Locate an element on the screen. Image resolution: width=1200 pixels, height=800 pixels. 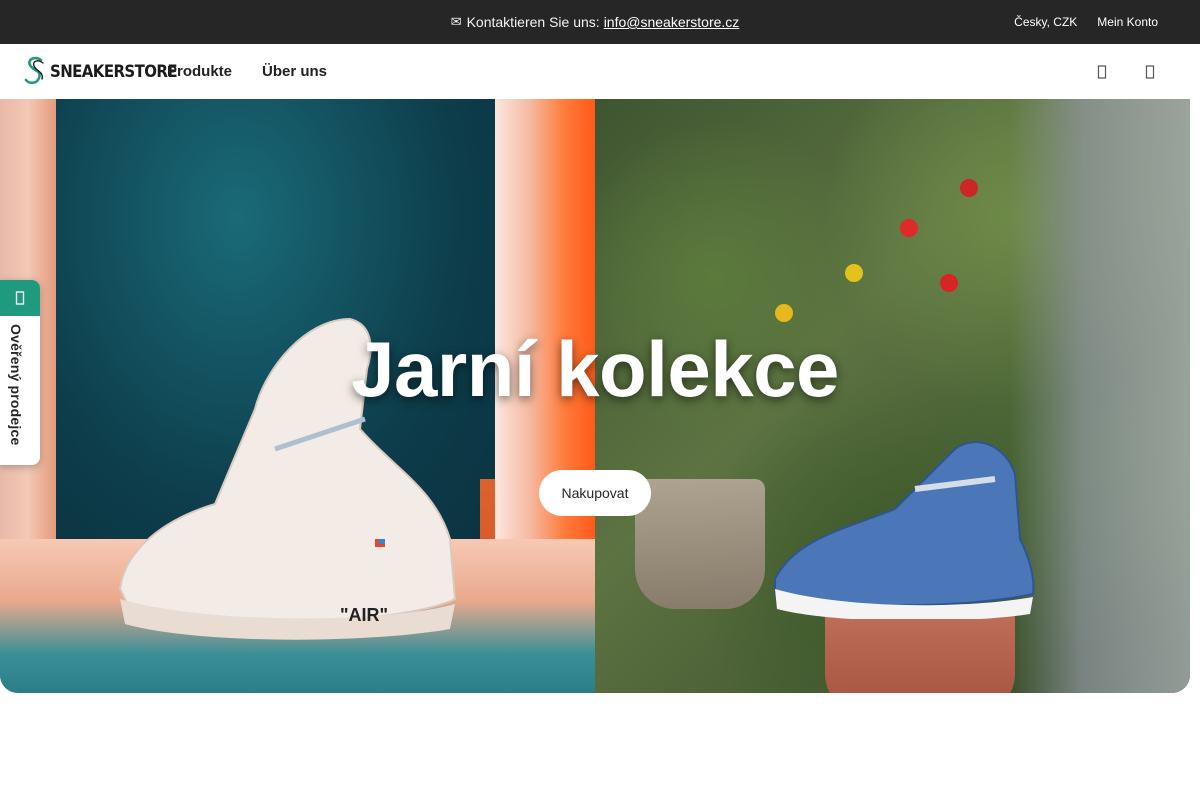
logo-mark-icon is located at coordinates (34, 70).